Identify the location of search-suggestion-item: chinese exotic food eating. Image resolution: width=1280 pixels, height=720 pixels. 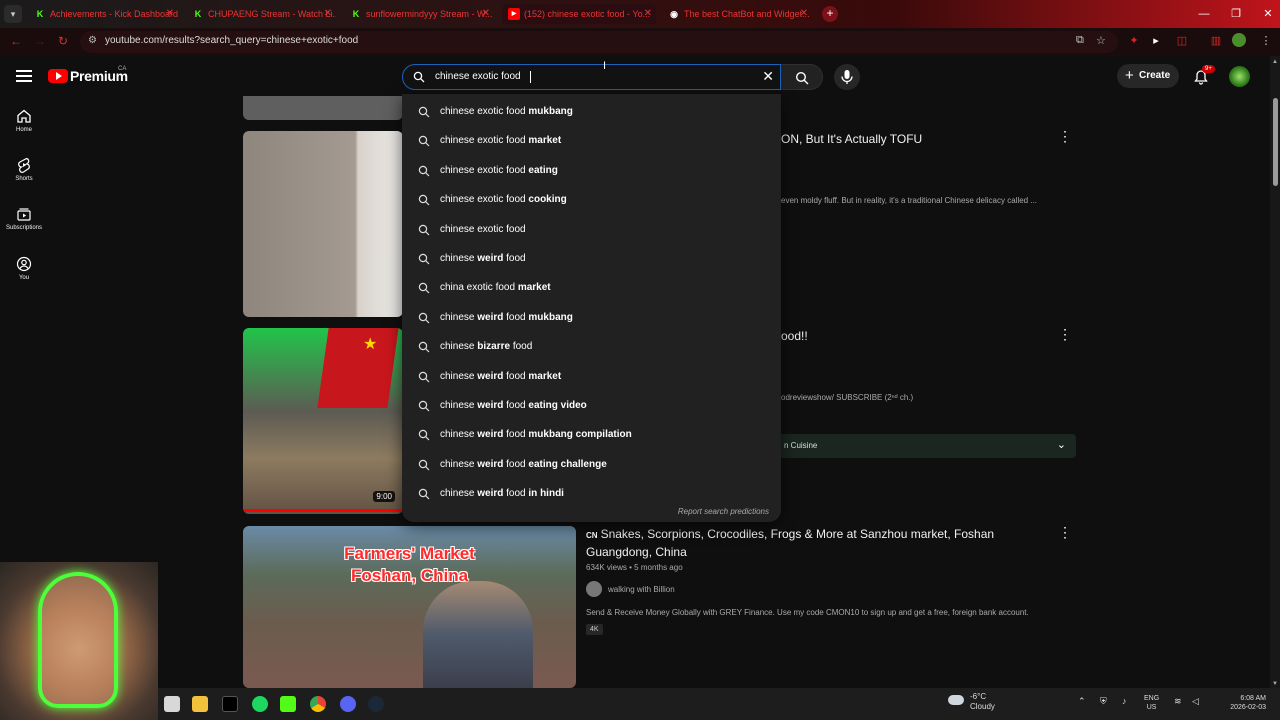
(591, 171).